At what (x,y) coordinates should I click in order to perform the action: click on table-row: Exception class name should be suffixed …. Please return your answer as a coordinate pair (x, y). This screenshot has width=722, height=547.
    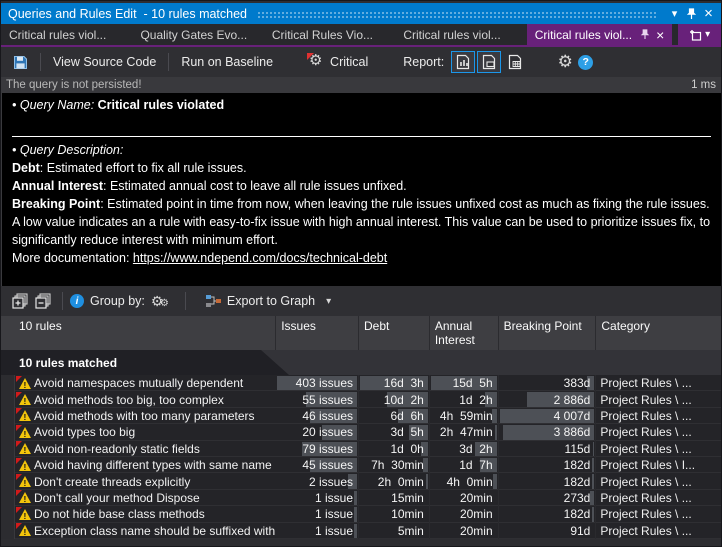
    Looking at the image, I should click on (361, 530).